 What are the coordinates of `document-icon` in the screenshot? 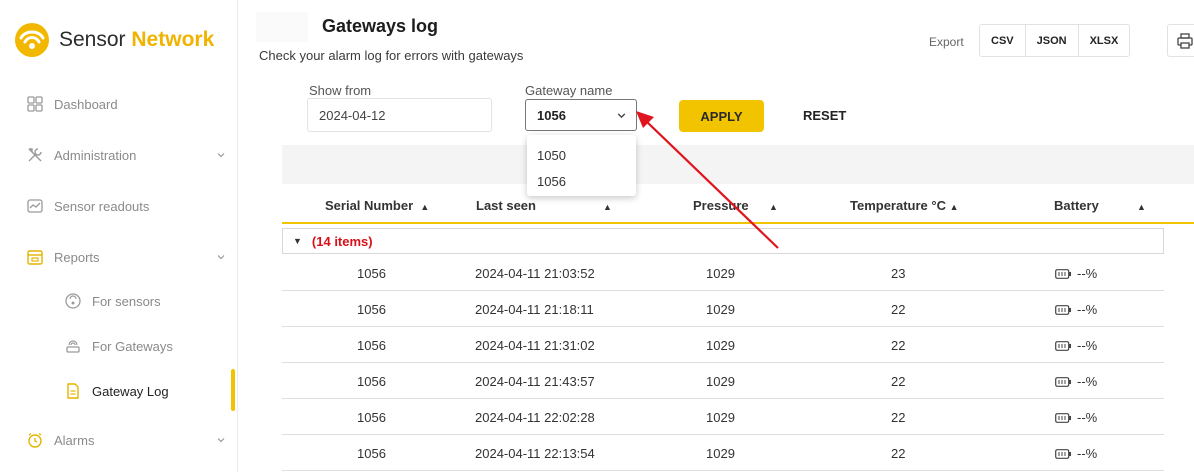 It's located at (73, 391).